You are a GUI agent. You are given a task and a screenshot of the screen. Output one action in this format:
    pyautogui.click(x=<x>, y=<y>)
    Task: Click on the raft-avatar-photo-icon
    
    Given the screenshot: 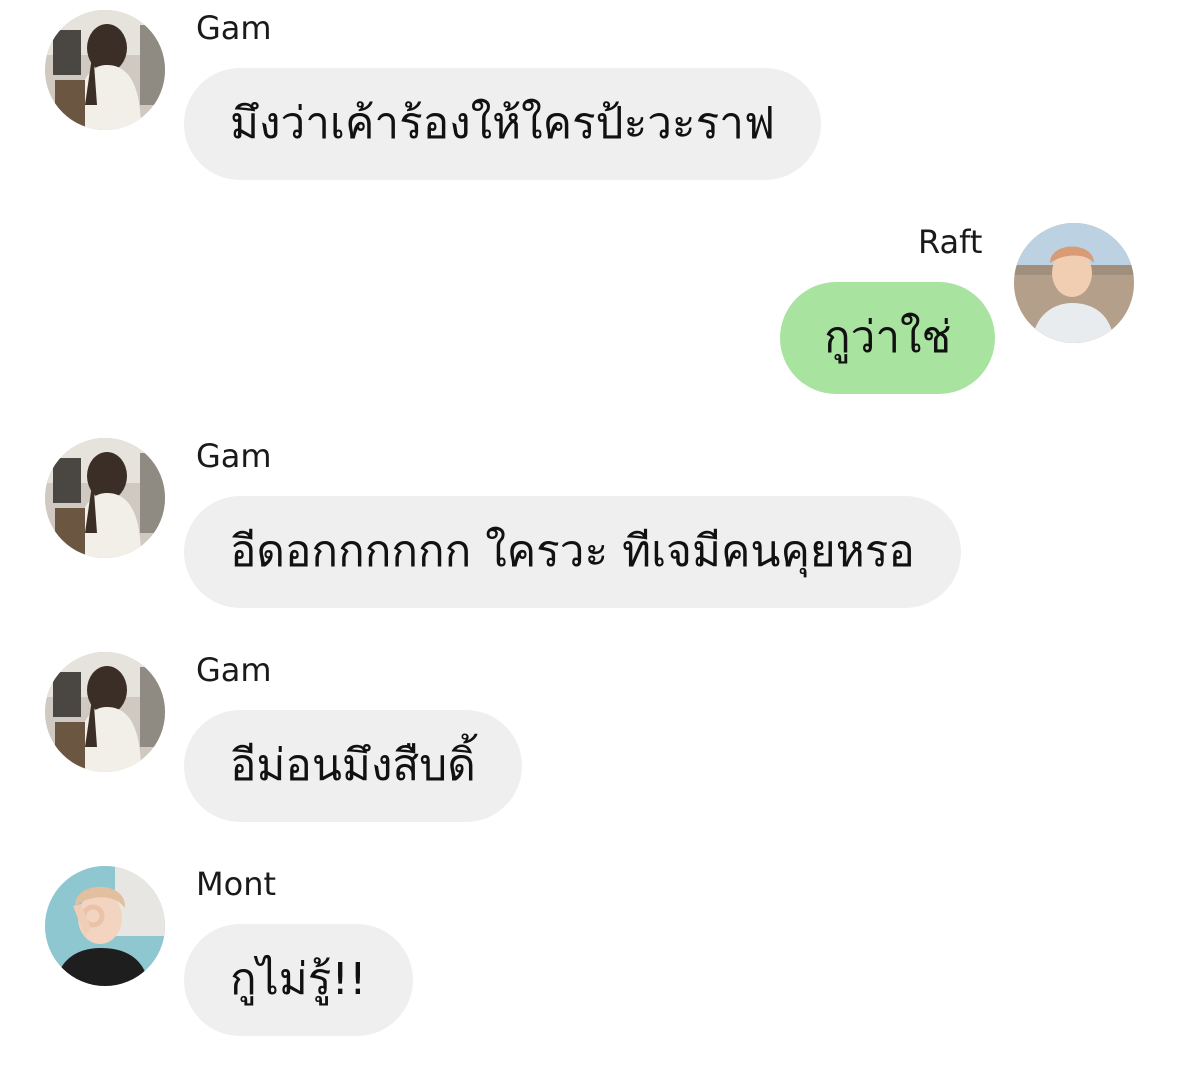 What is the action you would take?
    pyautogui.click(x=1074, y=283)
    